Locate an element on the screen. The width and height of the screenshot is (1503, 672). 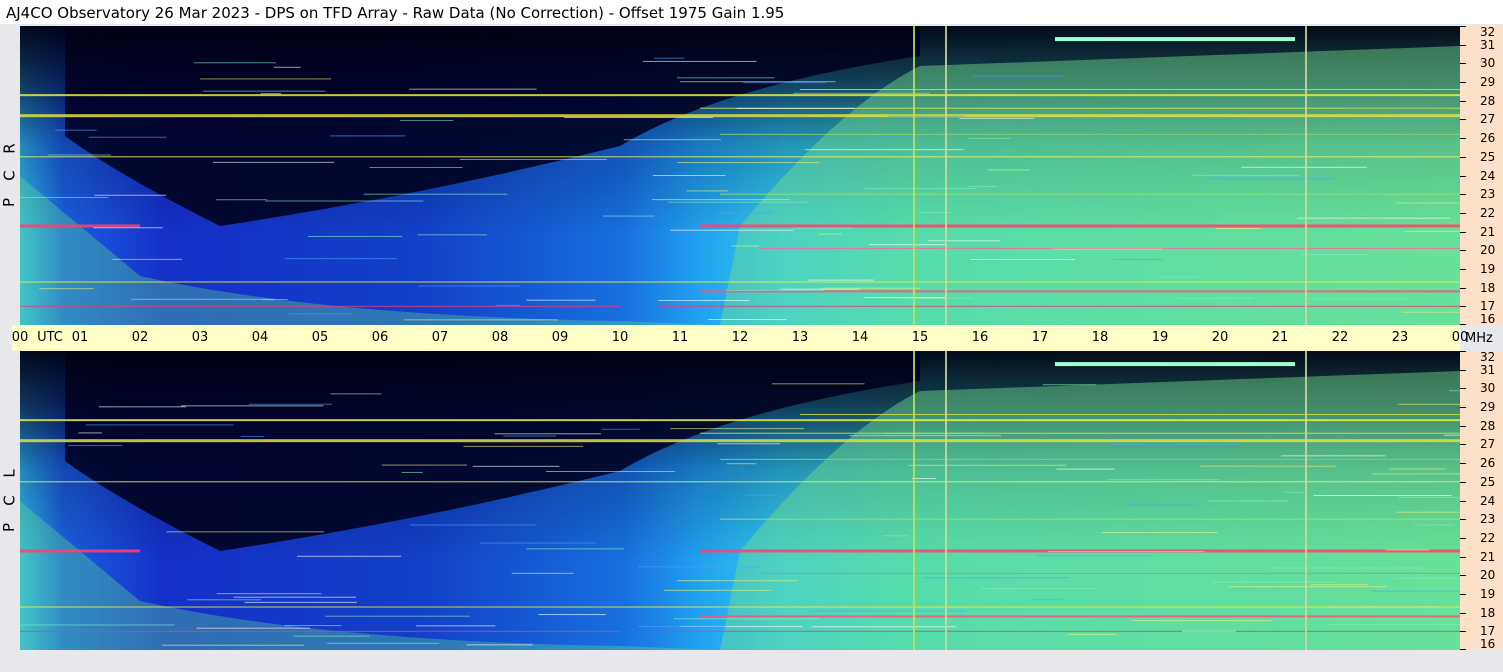
rcp-letter-r: R is located at coordinates (9, 148).